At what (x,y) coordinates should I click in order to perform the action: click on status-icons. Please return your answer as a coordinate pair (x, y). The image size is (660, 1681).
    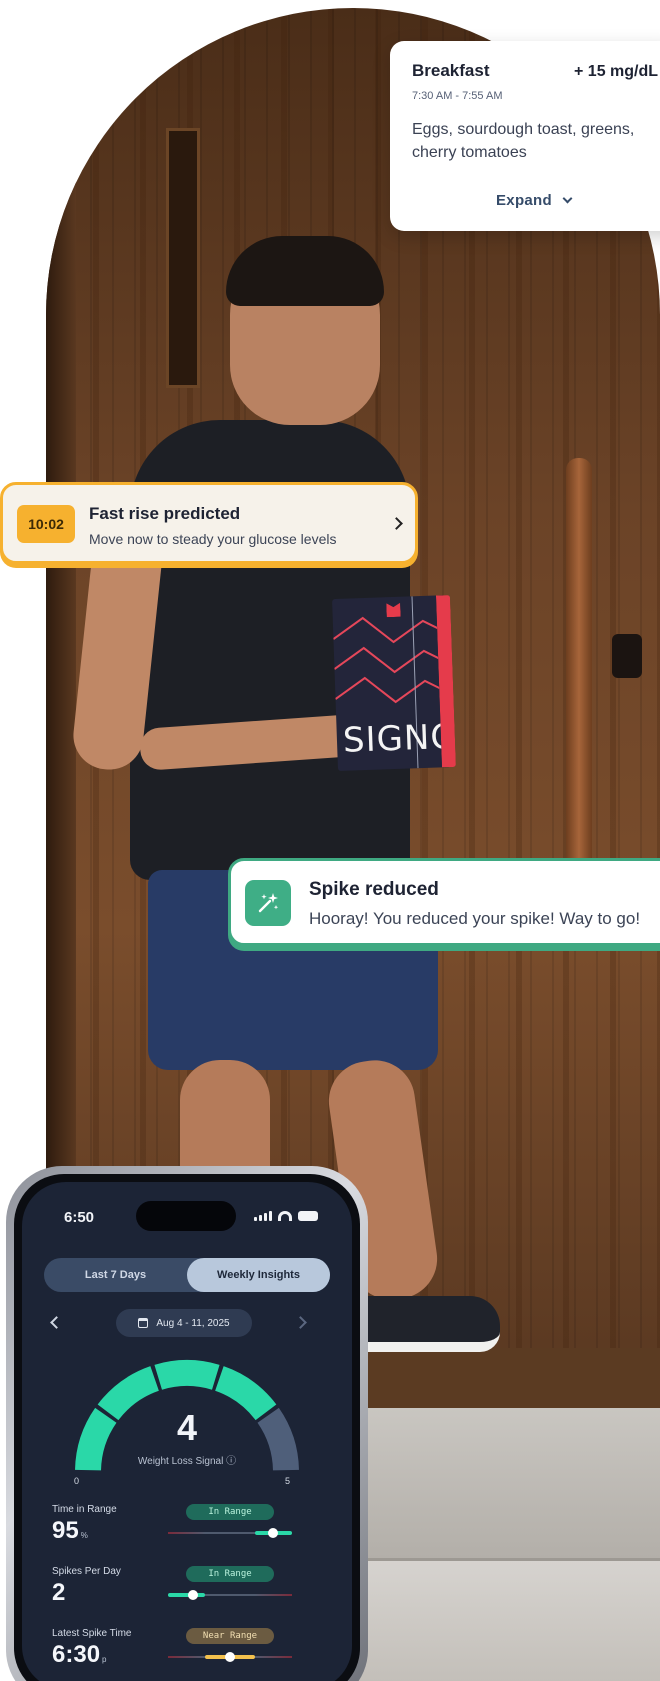
    Looking at the image, I should click on (286, 1216).